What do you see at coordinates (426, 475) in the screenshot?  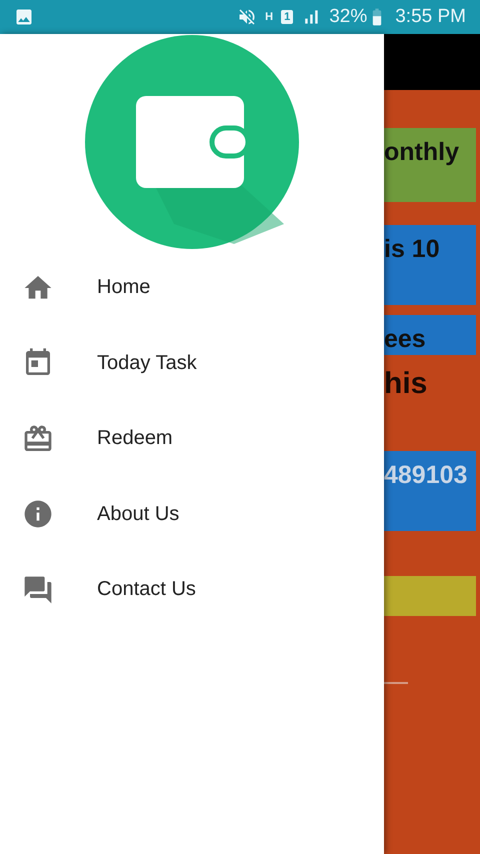 I see `card-text: 489103` at bounding box center [426, 475].